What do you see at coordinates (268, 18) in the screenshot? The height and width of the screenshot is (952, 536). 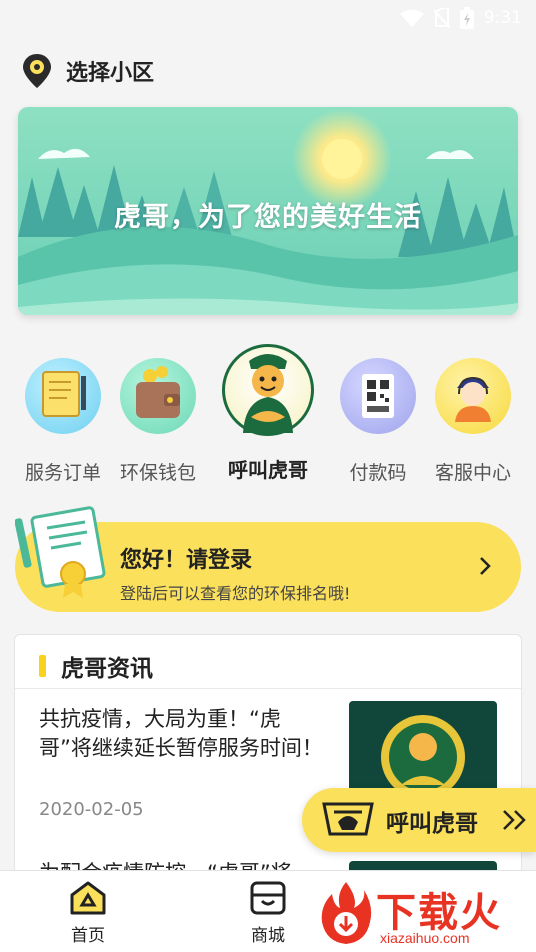 I see `status-bar: 9:31` at bounding box center [268, 18].